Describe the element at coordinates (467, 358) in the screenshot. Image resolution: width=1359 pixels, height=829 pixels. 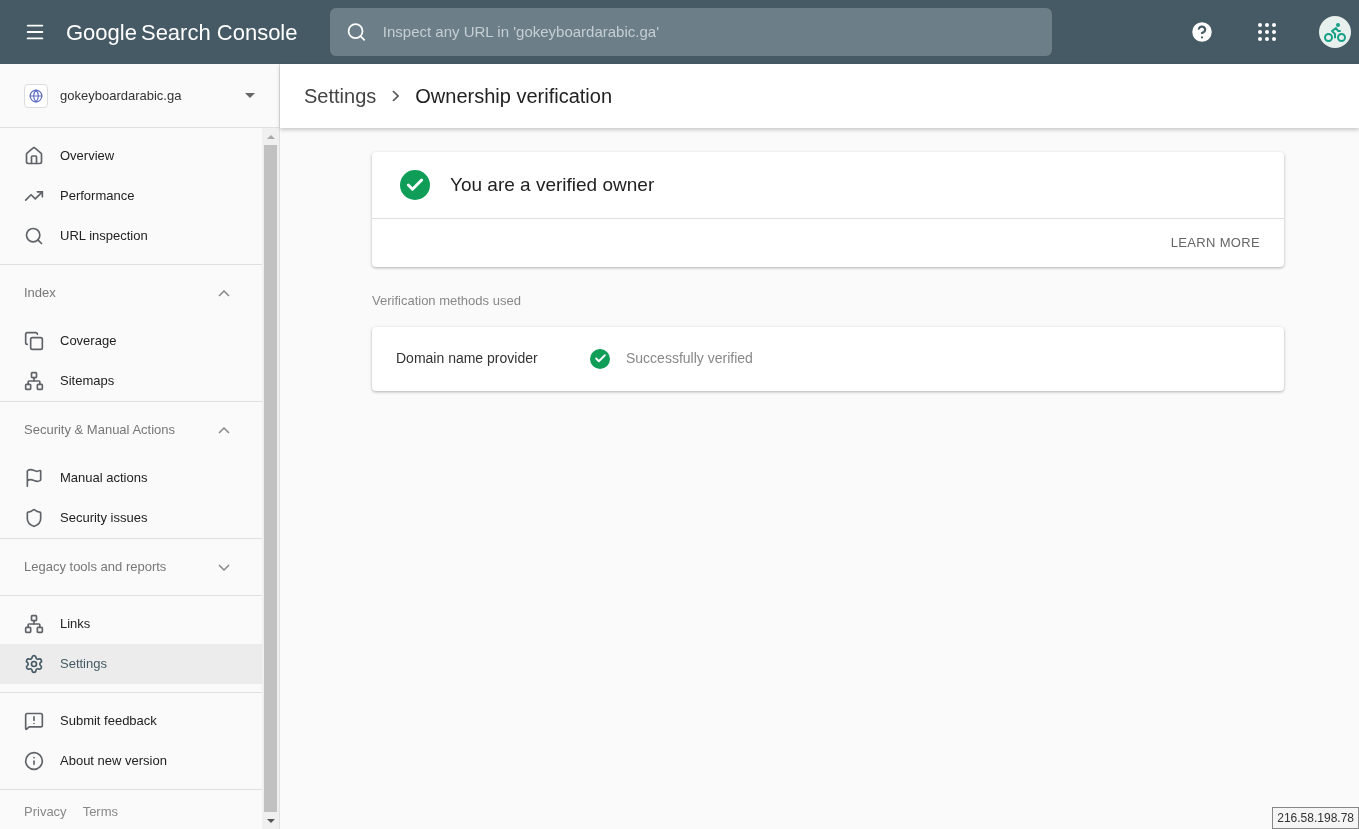
I see `method-name: Domain name provider` at that location.